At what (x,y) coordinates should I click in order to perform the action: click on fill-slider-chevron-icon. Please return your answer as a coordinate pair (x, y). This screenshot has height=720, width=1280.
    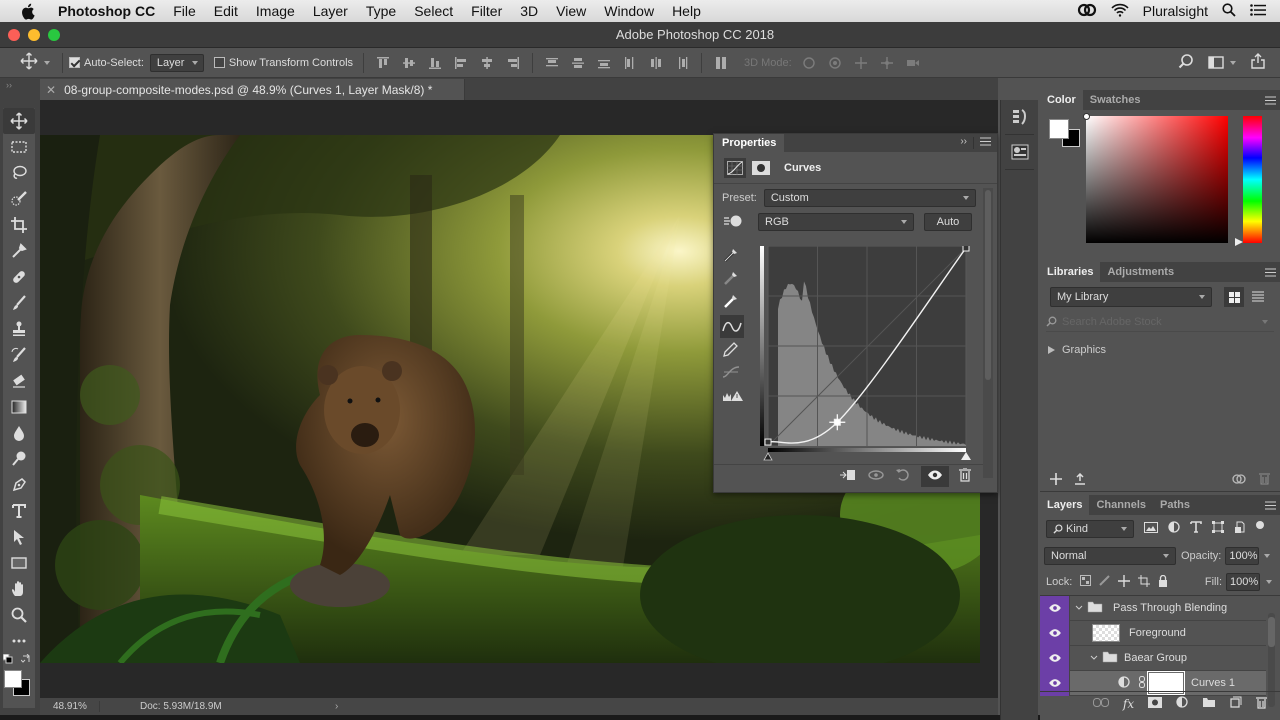
    Looking at the image, I should click on (1269, 582).